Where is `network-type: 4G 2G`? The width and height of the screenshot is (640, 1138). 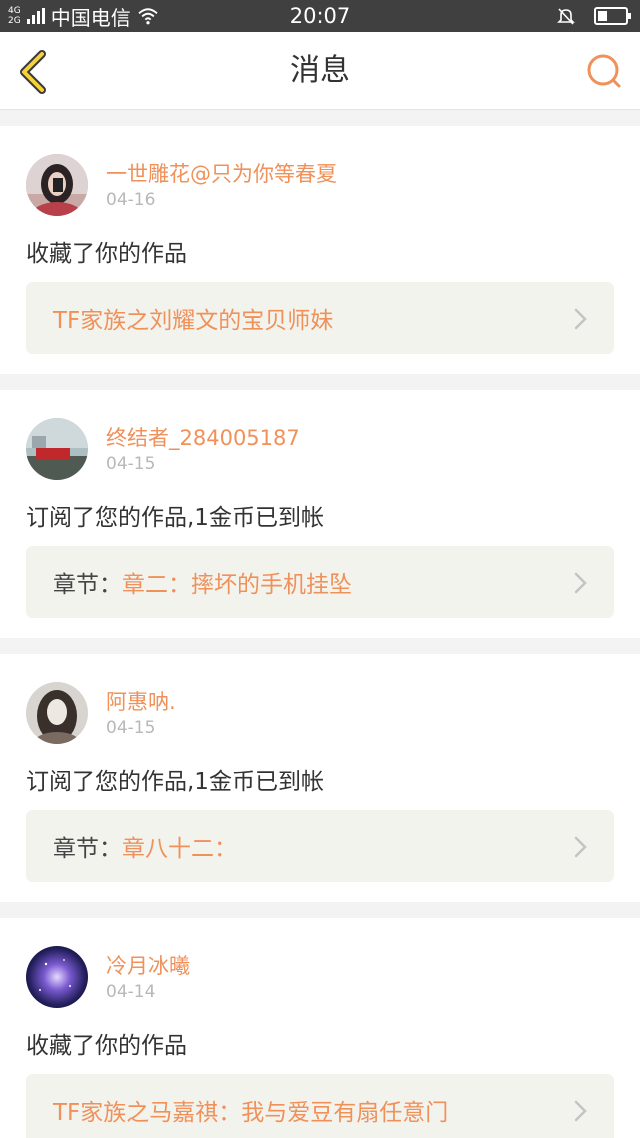 network-type: 4G 2G is located at coordinates (14, 16).